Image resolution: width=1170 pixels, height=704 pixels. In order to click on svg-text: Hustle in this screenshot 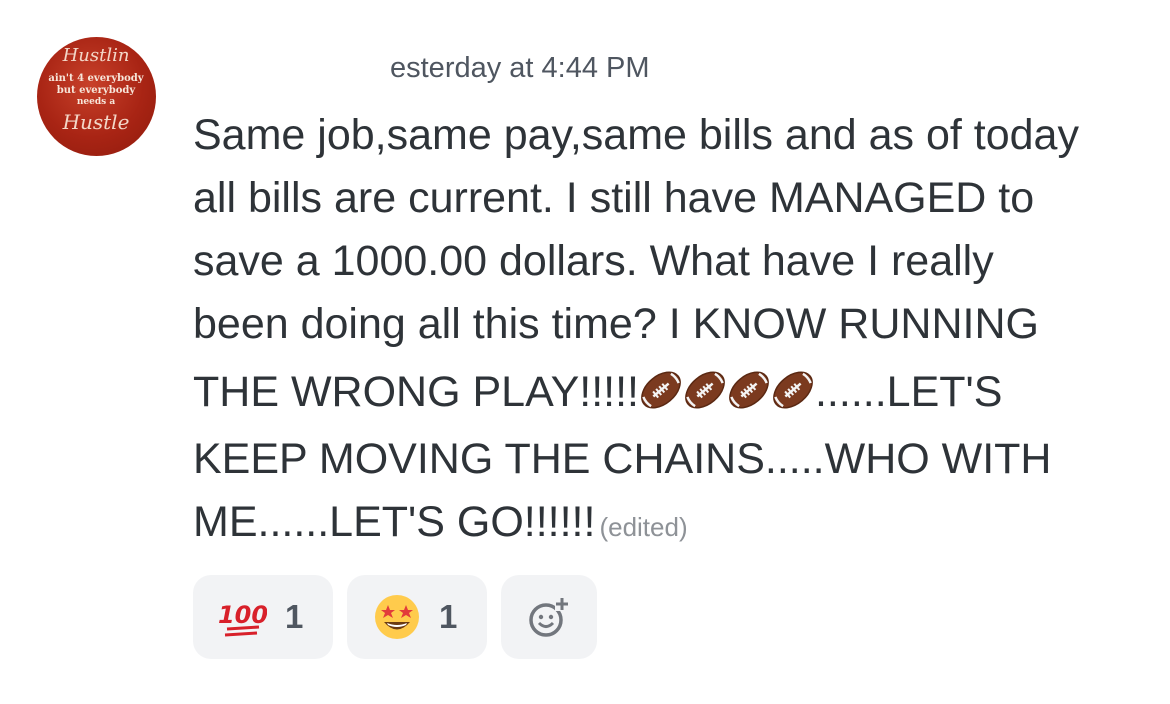, I will do `click(96, 122)`.